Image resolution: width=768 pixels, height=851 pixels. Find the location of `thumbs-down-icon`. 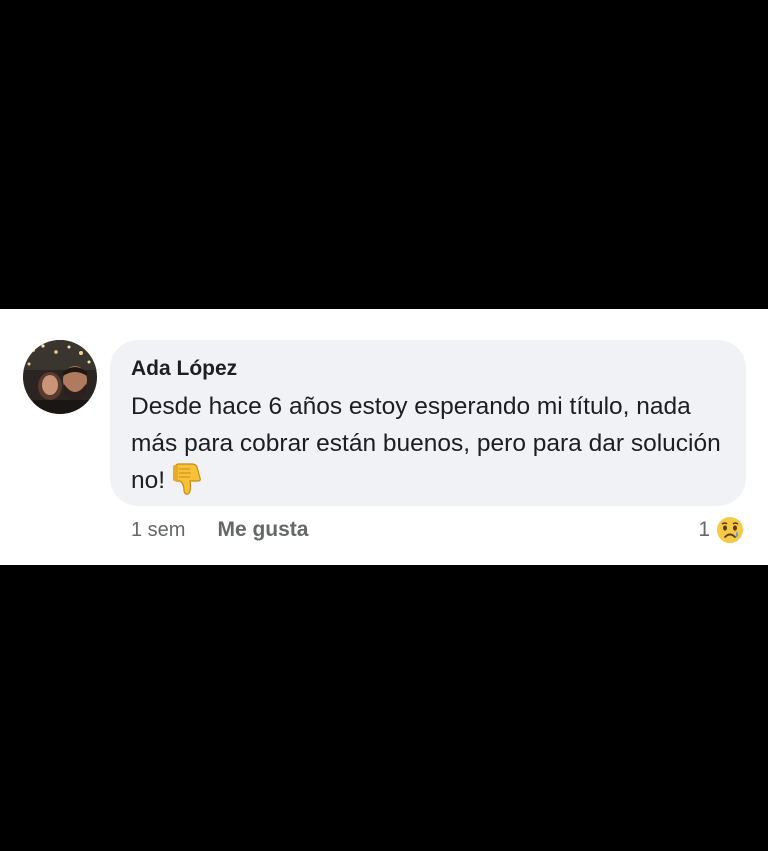

thumbs-down-icon is located at coordinates (188, 479).